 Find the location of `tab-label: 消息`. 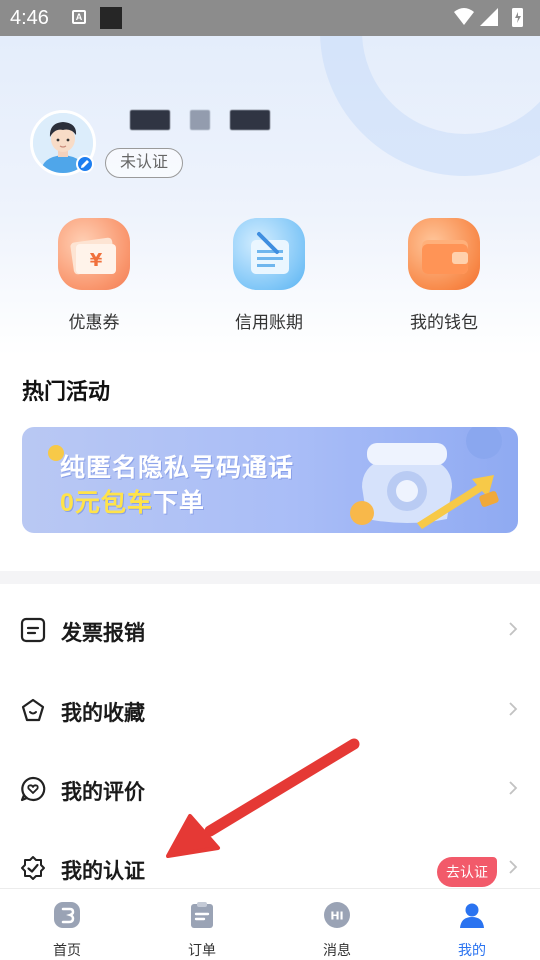

tab-label: 消息 is located at coordinates (337, 950).